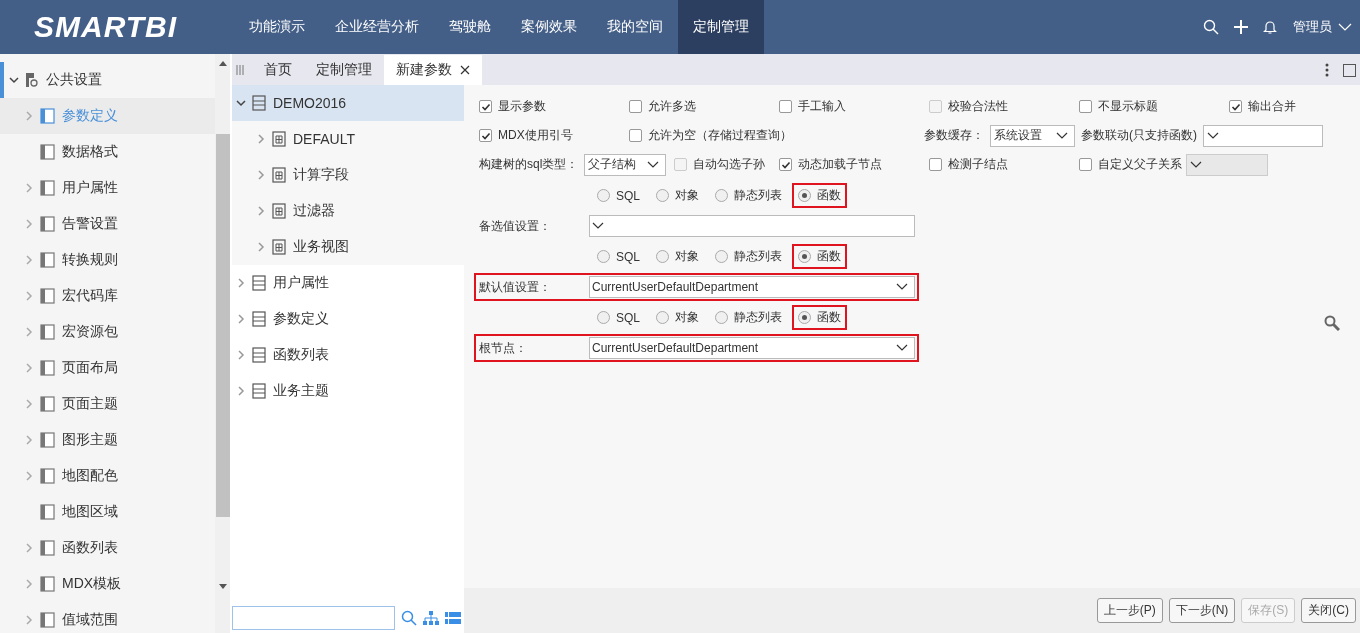  I want to click on tab: 定制管理, so click(344, 70).